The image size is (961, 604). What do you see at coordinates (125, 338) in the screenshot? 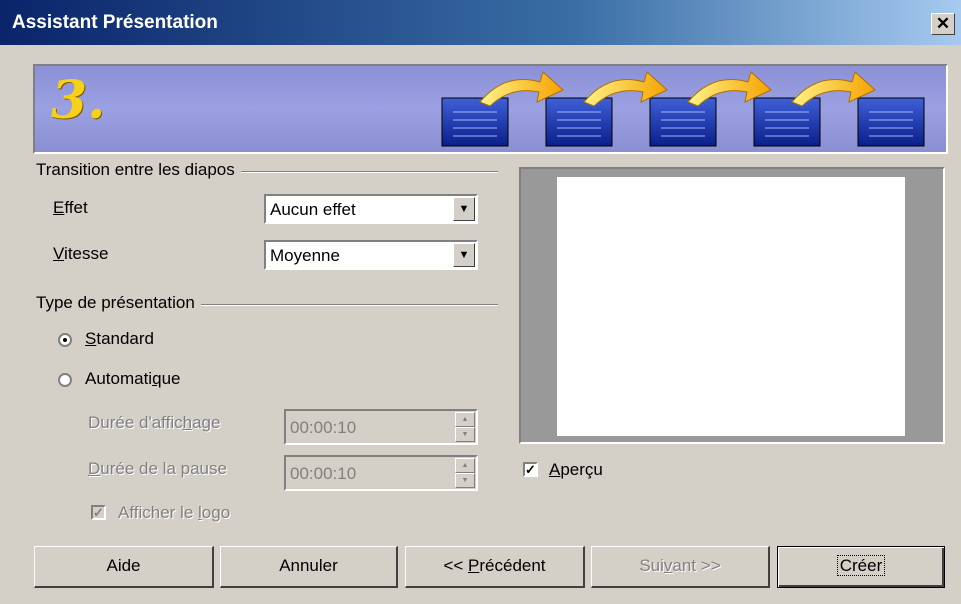
I see `standard-label-rest: tandard` at bounding box center [125, 338].